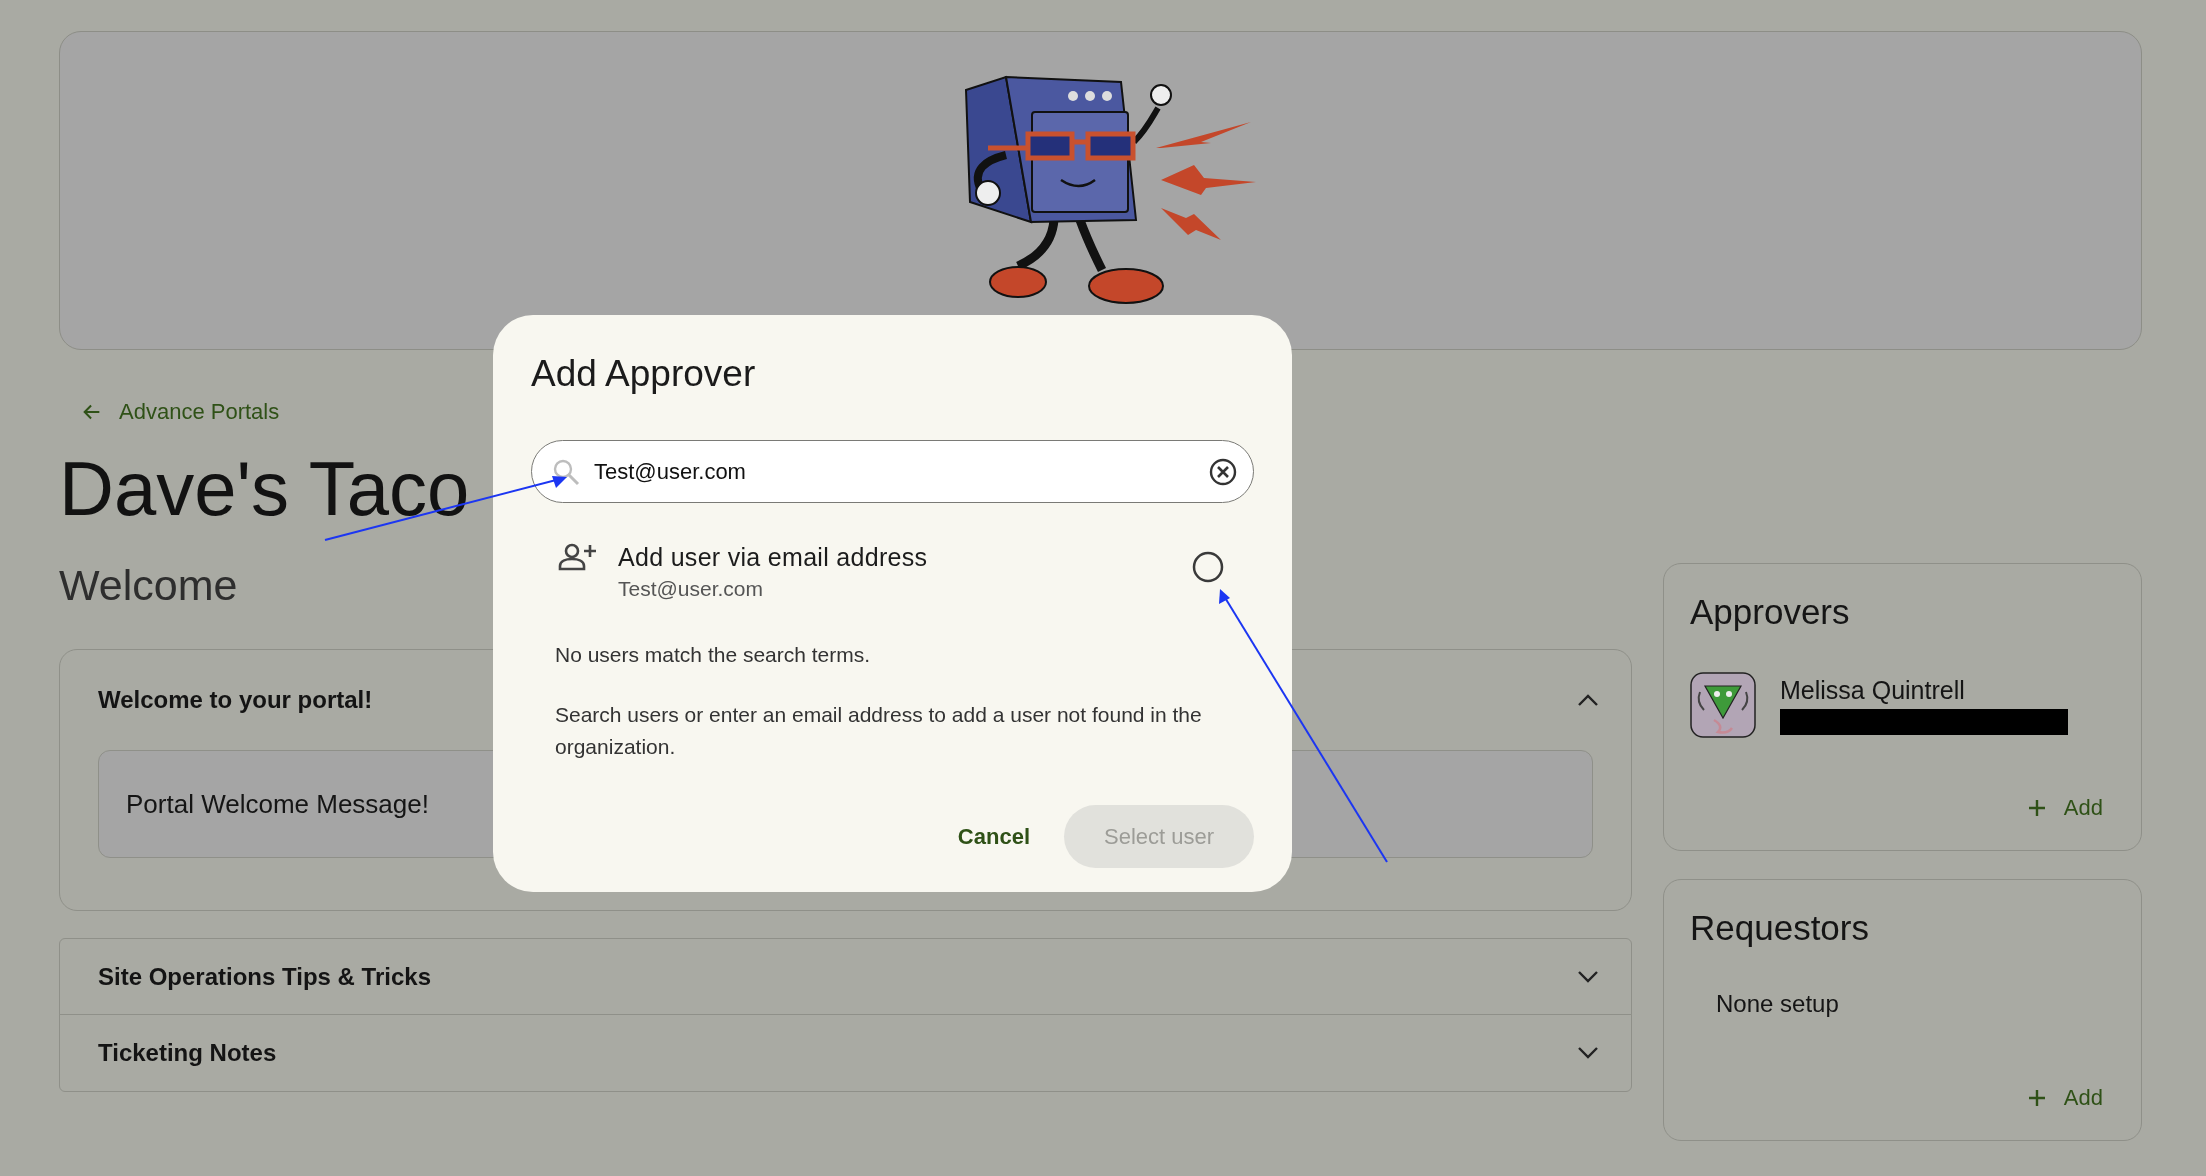 The image size is (2206, 1176). What do you see at coordinates (1873, 690) in the screenshot?
I see `person-name: Melissa Quintrell` at bounding box center [1873, 690].